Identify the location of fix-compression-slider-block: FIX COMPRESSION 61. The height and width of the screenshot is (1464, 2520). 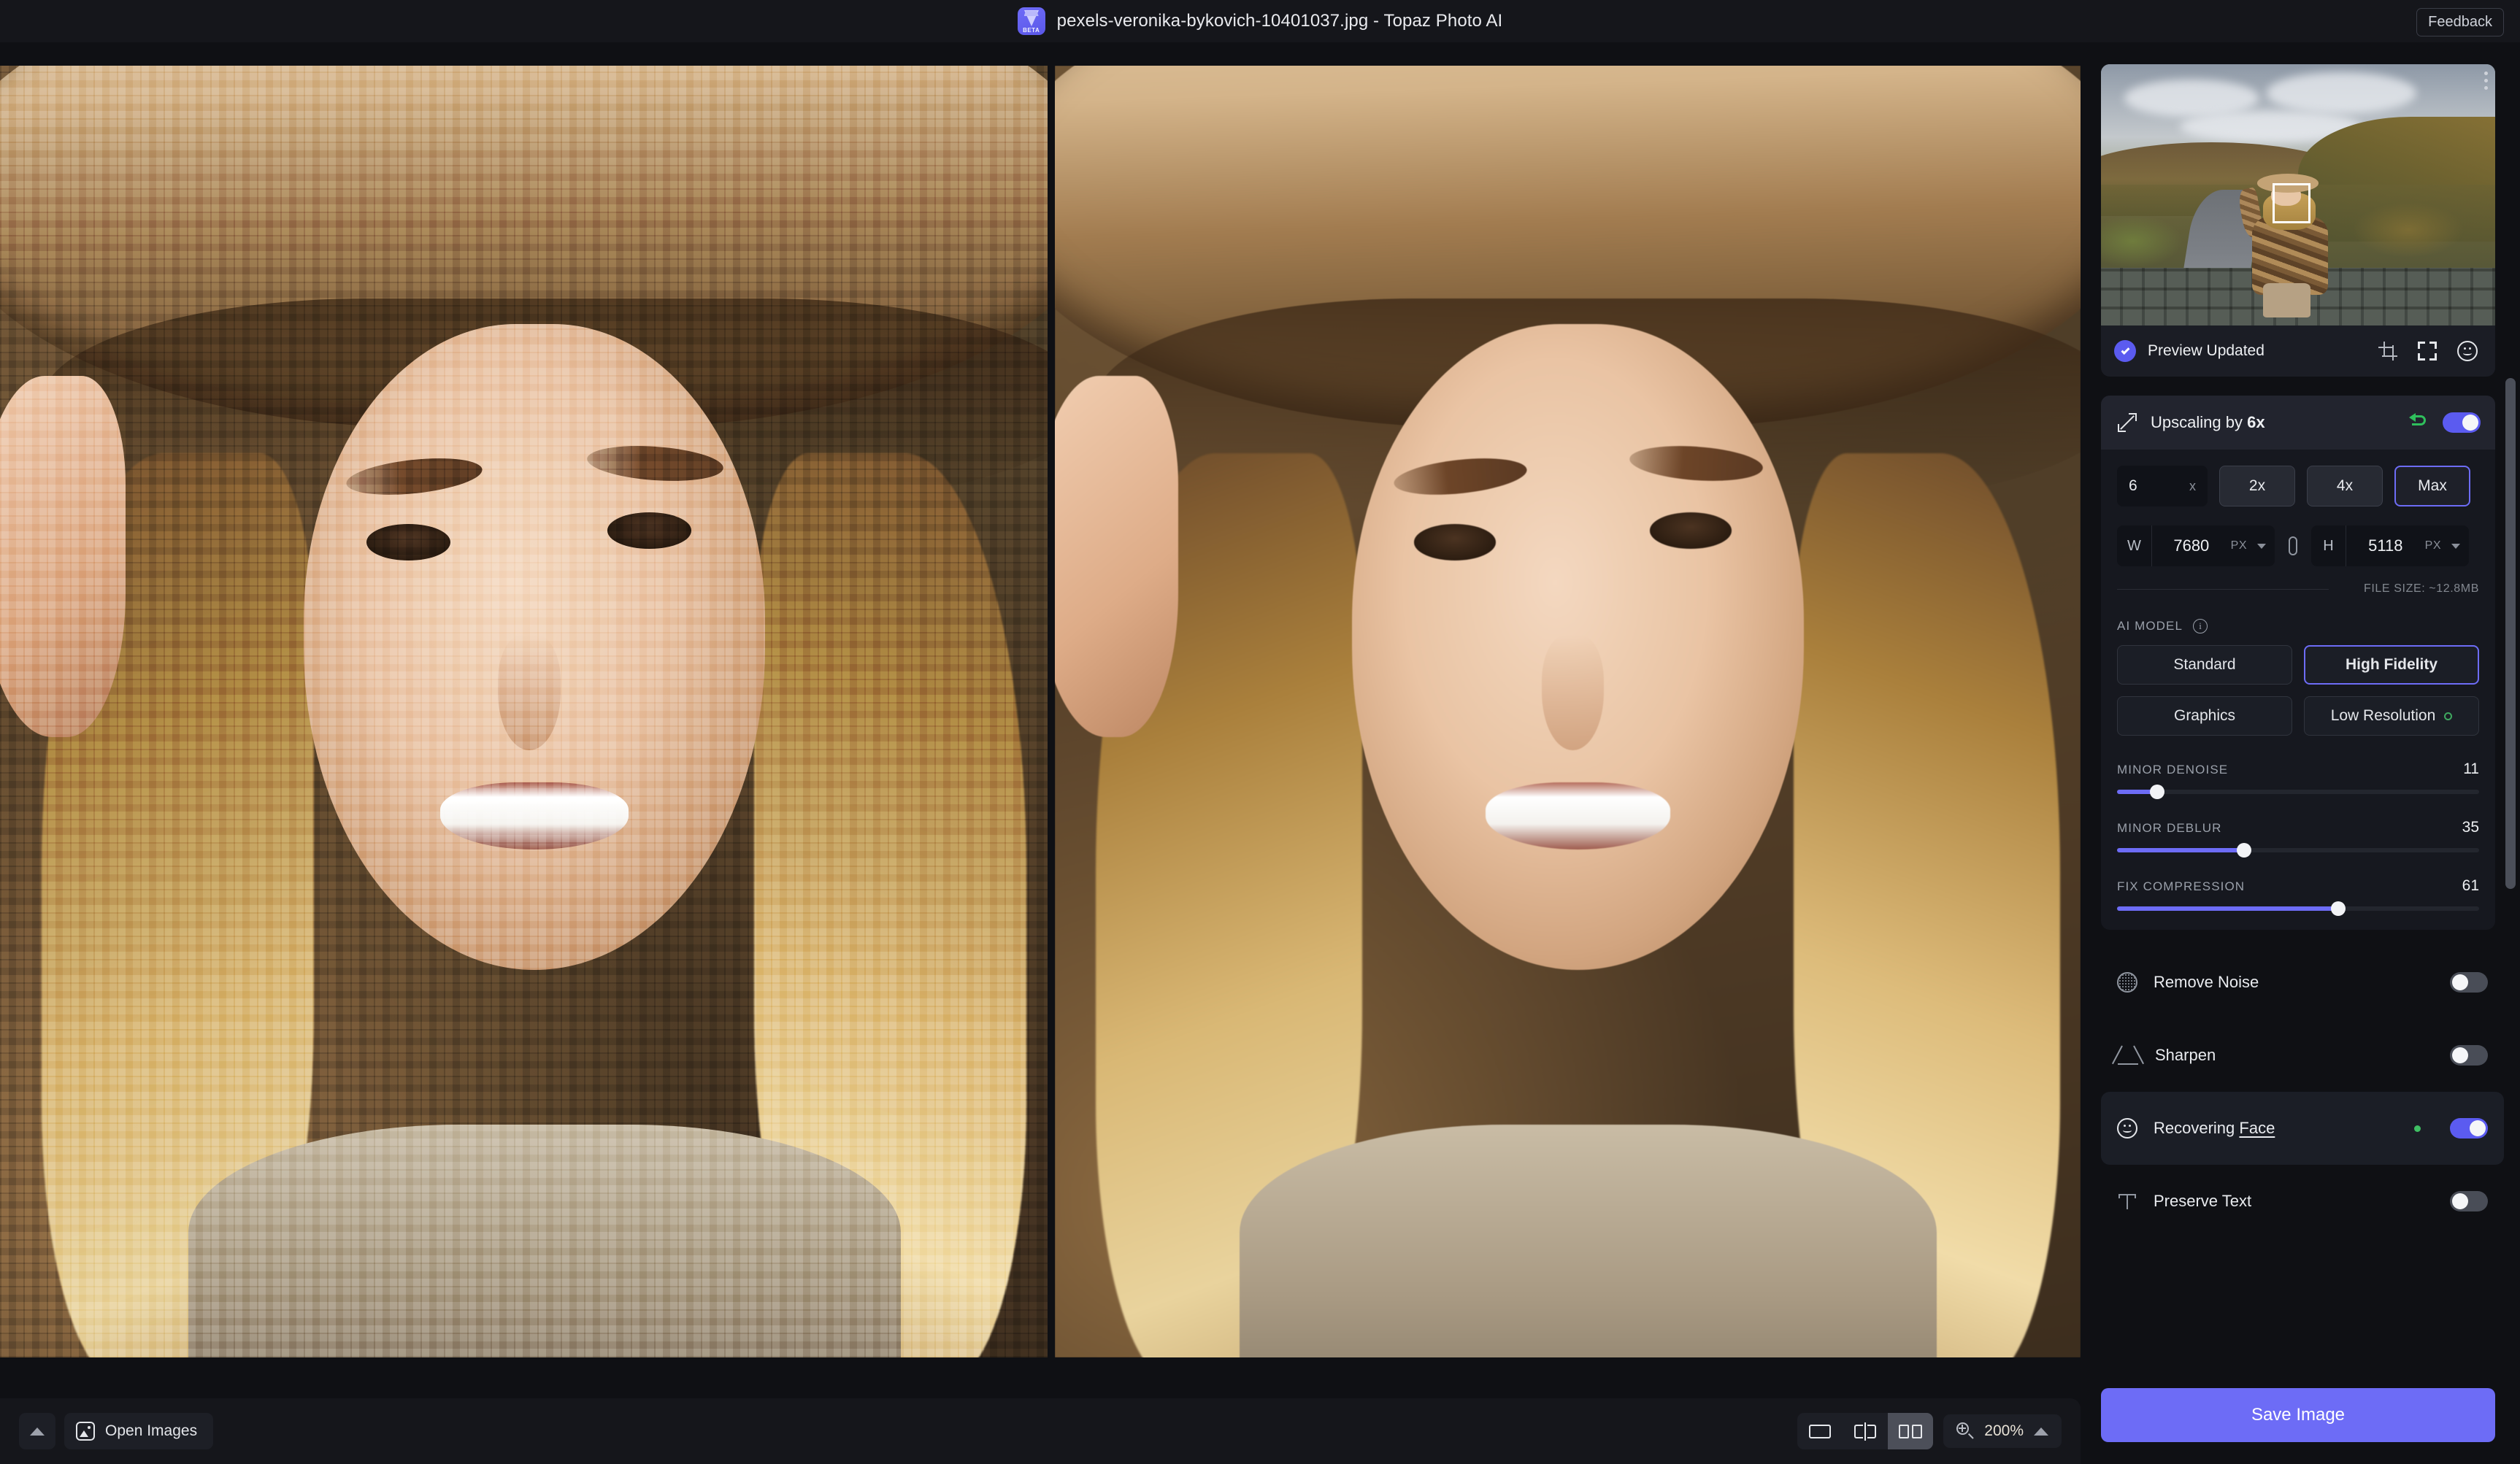
(2298, 896).